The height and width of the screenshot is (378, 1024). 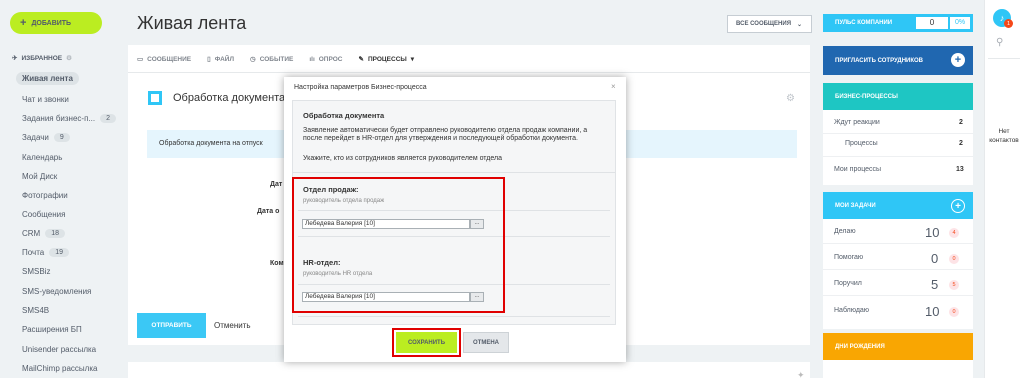 What do you see at coordinates (35, 137) in the screenshot?
I see `sidebar-item-label: Задачи` at bounding box center [35, 137].